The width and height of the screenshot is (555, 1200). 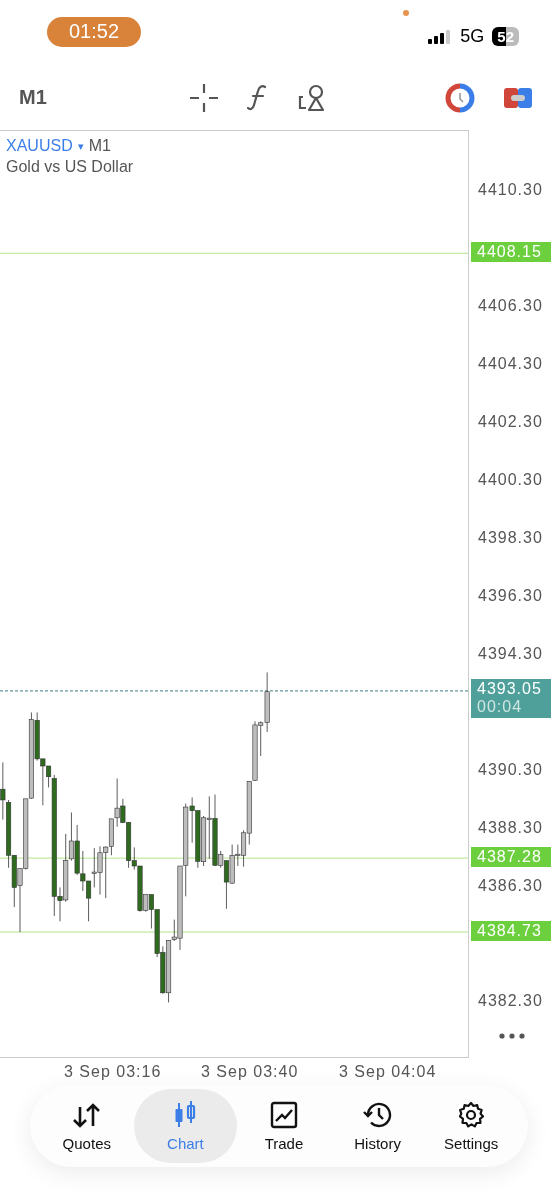 I want to click on time-tick-label: 3 Sep 03:40, so click(x=250, y=1072).